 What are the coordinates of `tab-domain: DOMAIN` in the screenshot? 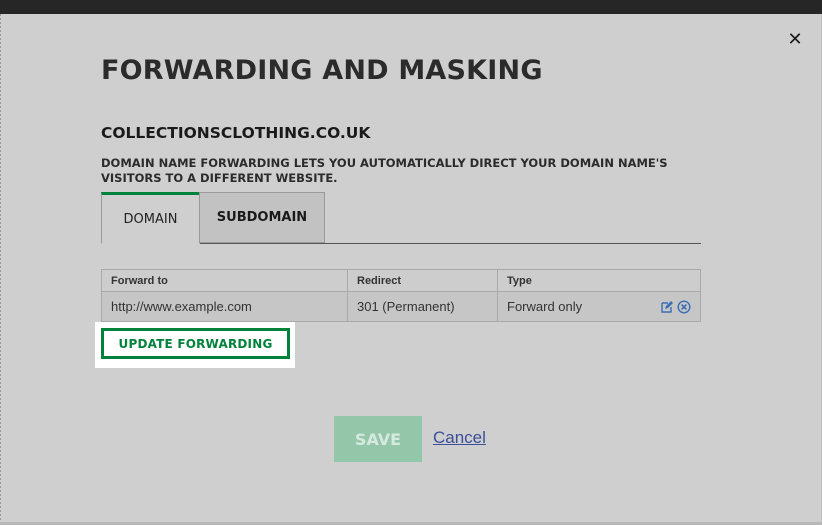 It's located at (150, 218).